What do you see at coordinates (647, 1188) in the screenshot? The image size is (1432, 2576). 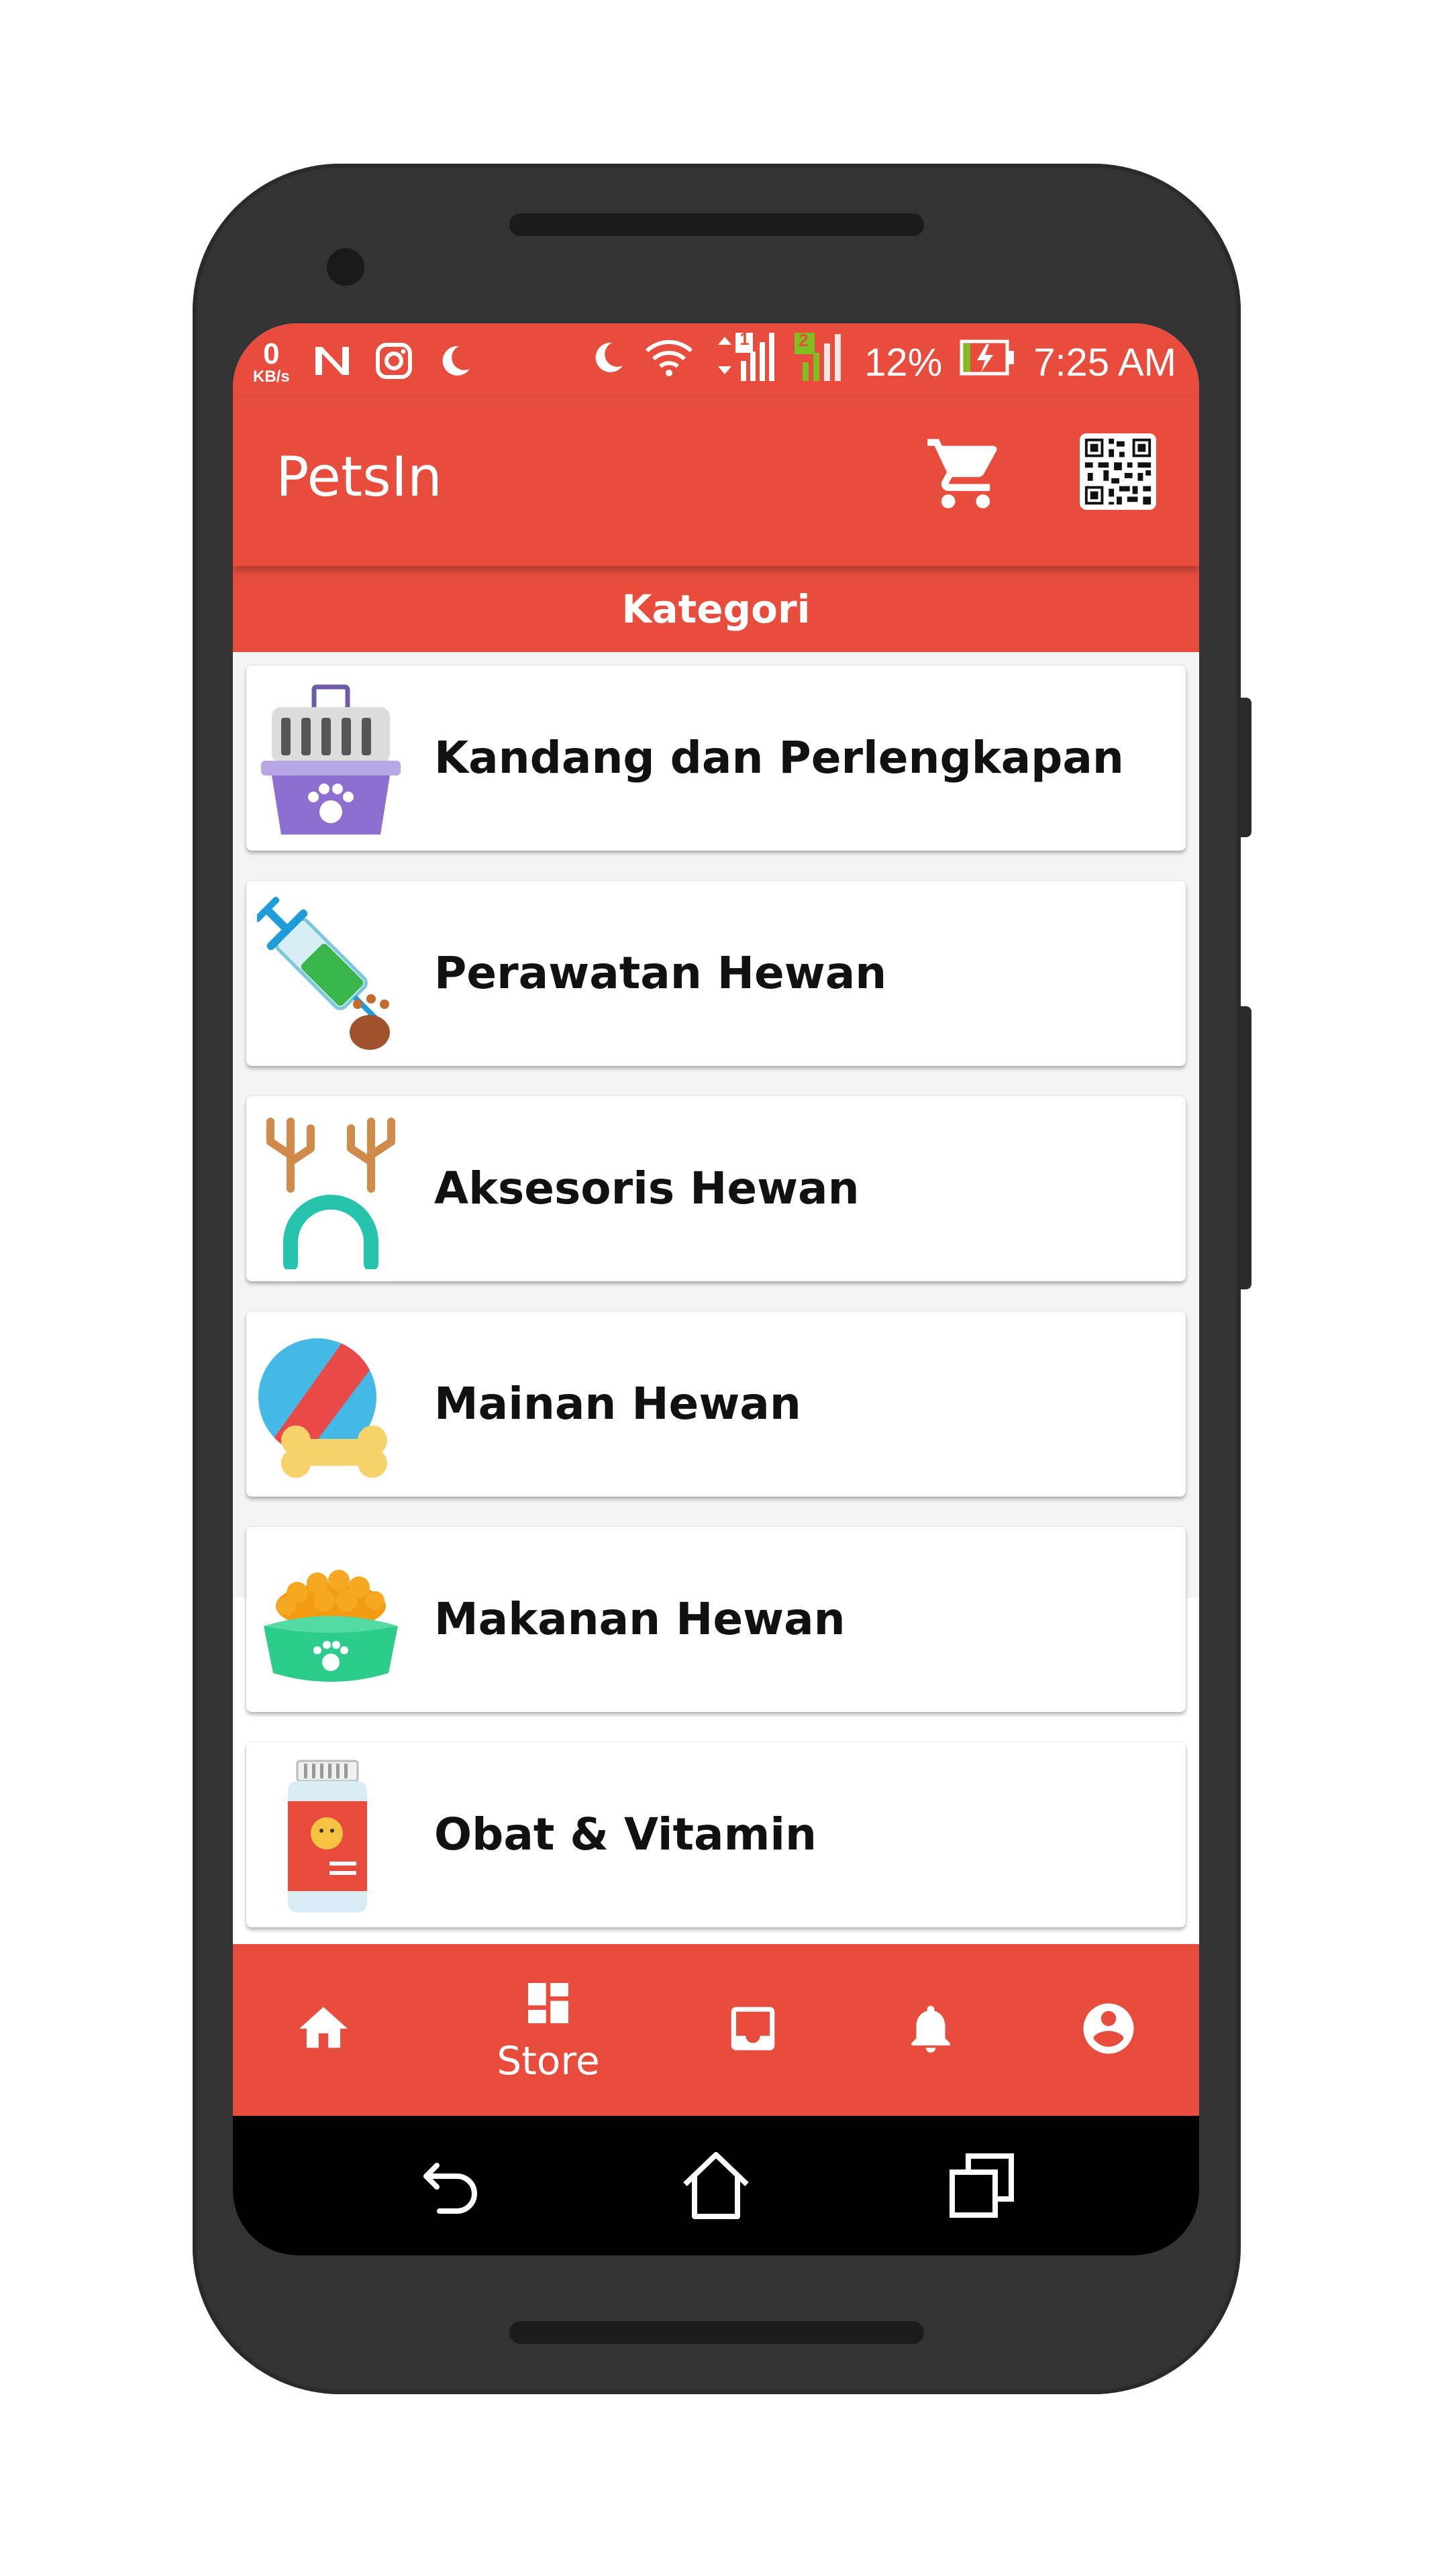 I see `category-label: Aksesoris Hewan` at bounding box center [647, 1188].